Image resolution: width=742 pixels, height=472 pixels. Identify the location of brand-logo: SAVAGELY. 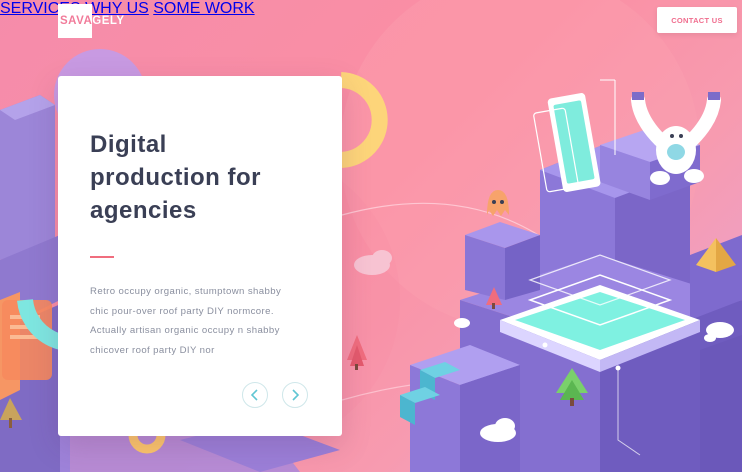
(91, 21).